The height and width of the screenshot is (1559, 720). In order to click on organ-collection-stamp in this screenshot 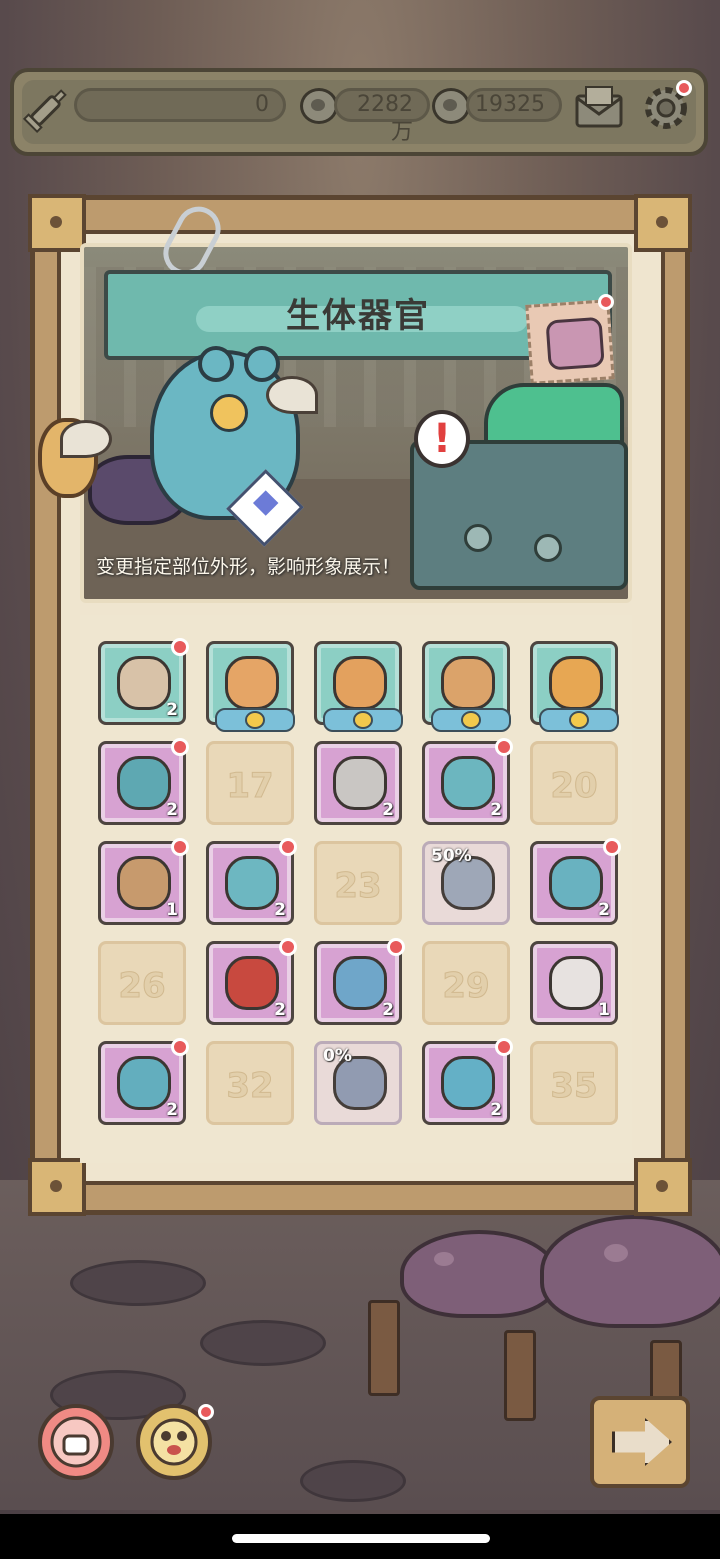, I will do `click(570, 342)`.